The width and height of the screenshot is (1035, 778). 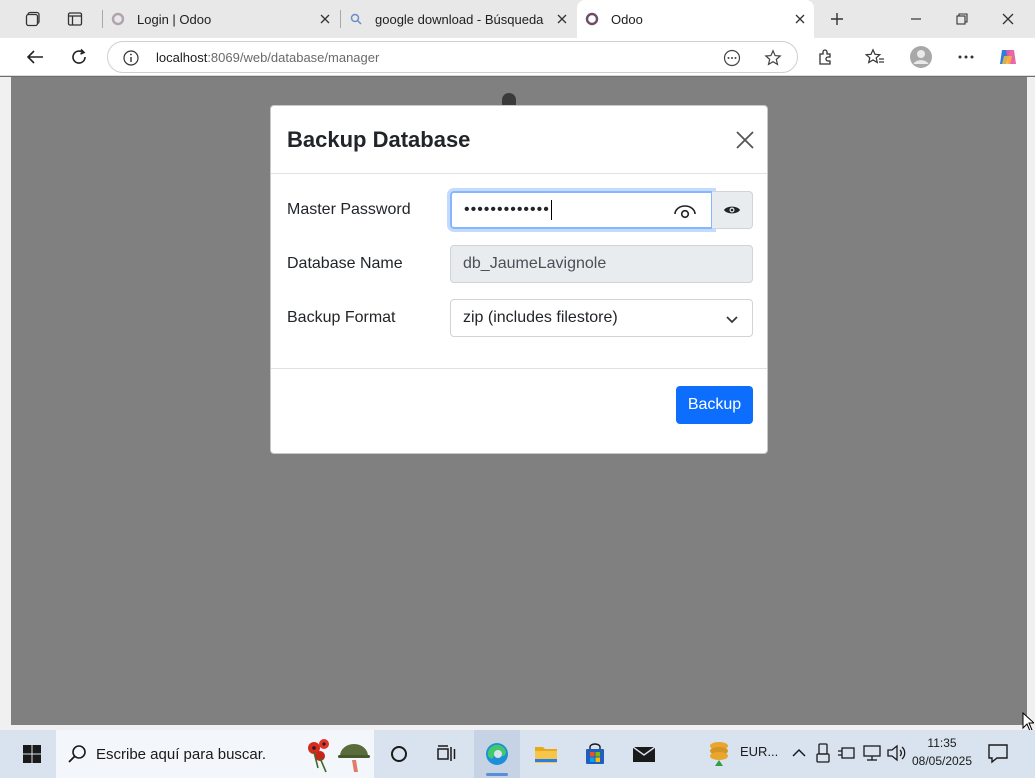 I want to click on backup-format-label: Backup Format, so click(x=341, y=317).